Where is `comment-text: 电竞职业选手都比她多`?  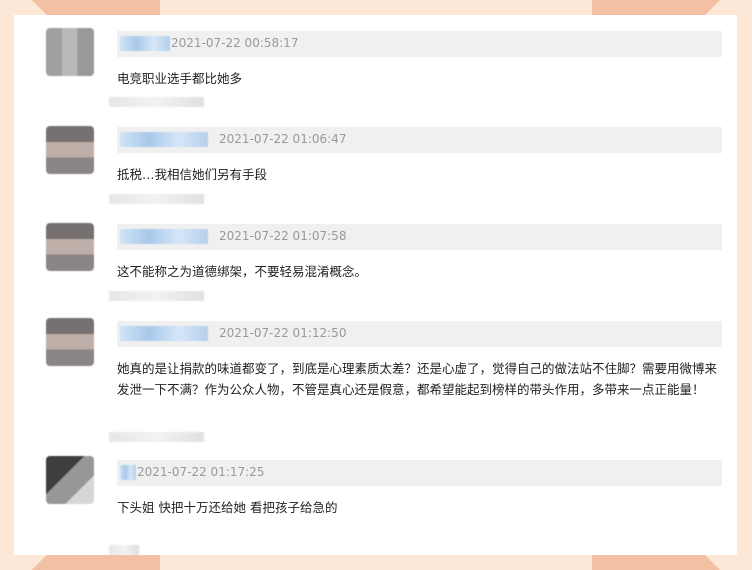 comment-text: 电竞职业选手都比她多 is located at coordinates (180, 78).